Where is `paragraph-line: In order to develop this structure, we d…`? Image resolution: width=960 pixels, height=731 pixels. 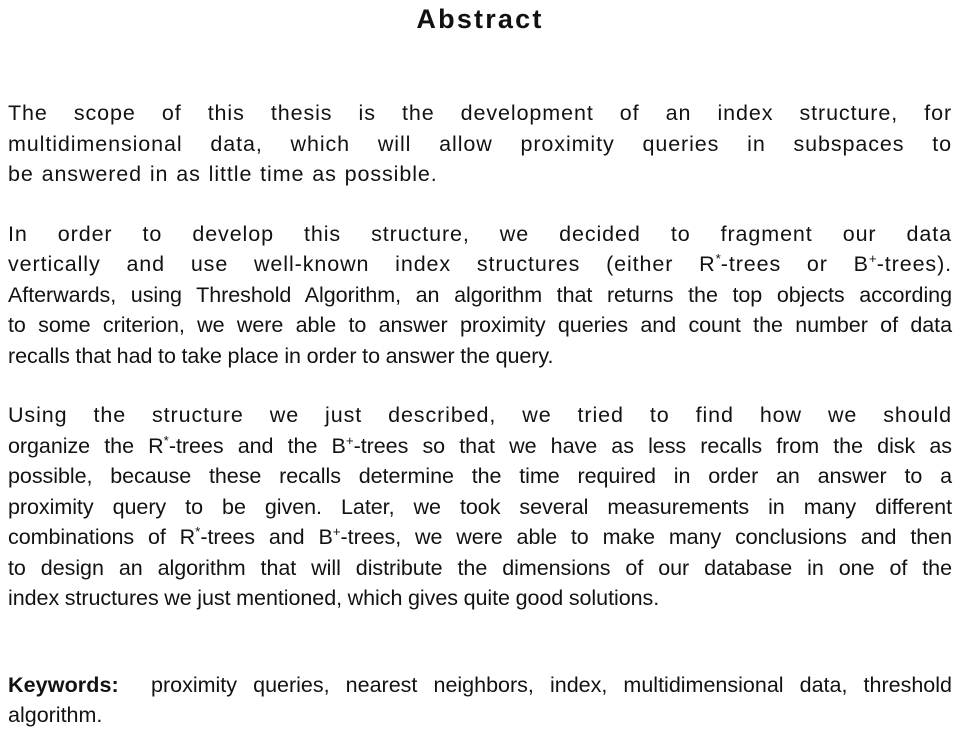 paragraph-line: In order to develop this structure, we d… is located at coordinates (480, 233).